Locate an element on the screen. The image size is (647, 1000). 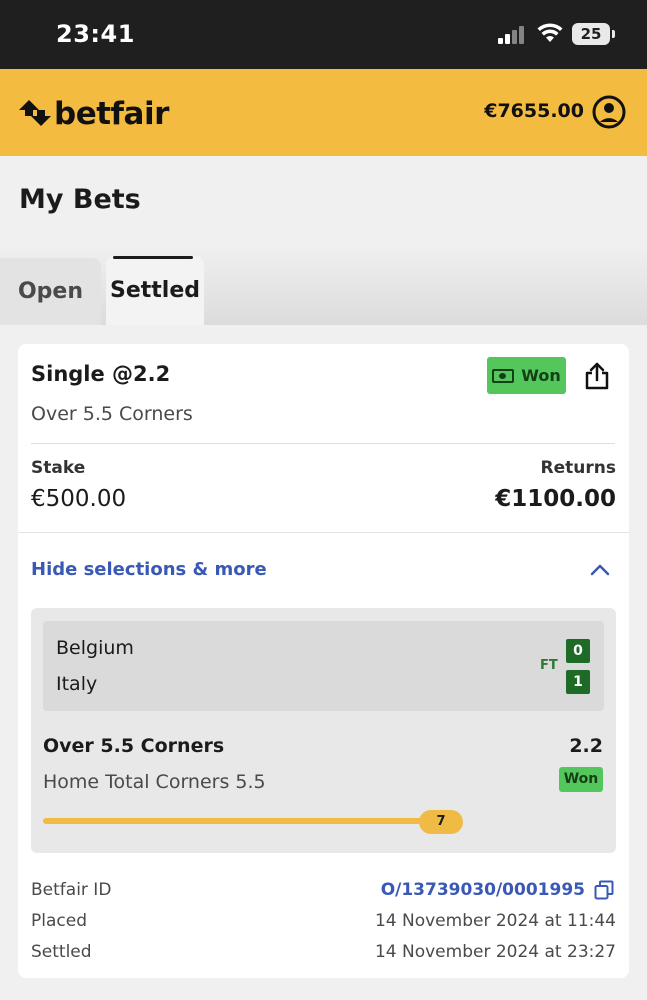
page-title: My Bets is located at coordinates (80, 199).